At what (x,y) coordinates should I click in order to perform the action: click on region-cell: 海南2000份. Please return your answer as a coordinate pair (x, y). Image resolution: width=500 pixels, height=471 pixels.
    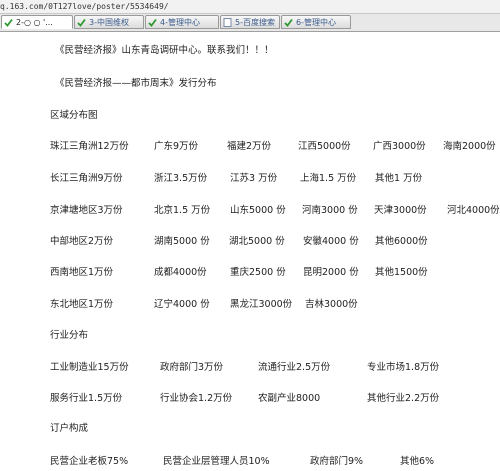
    Looking at the image, I should click on (469, 146).